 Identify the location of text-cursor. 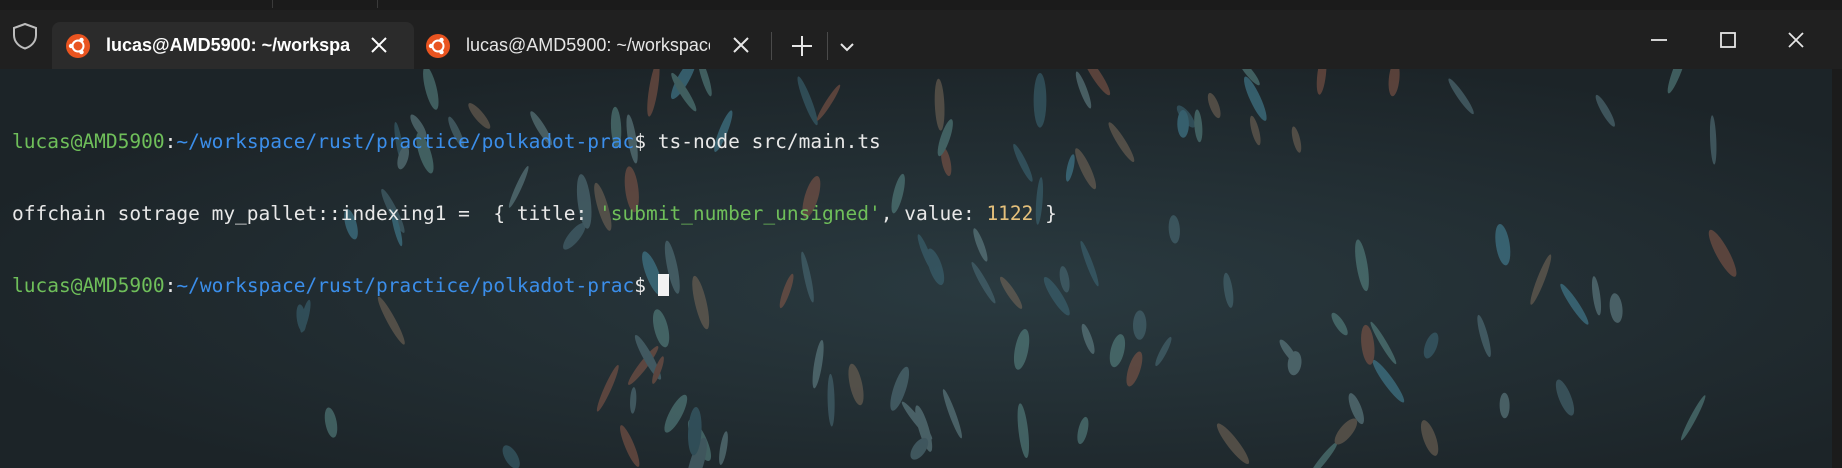
(663, 285).